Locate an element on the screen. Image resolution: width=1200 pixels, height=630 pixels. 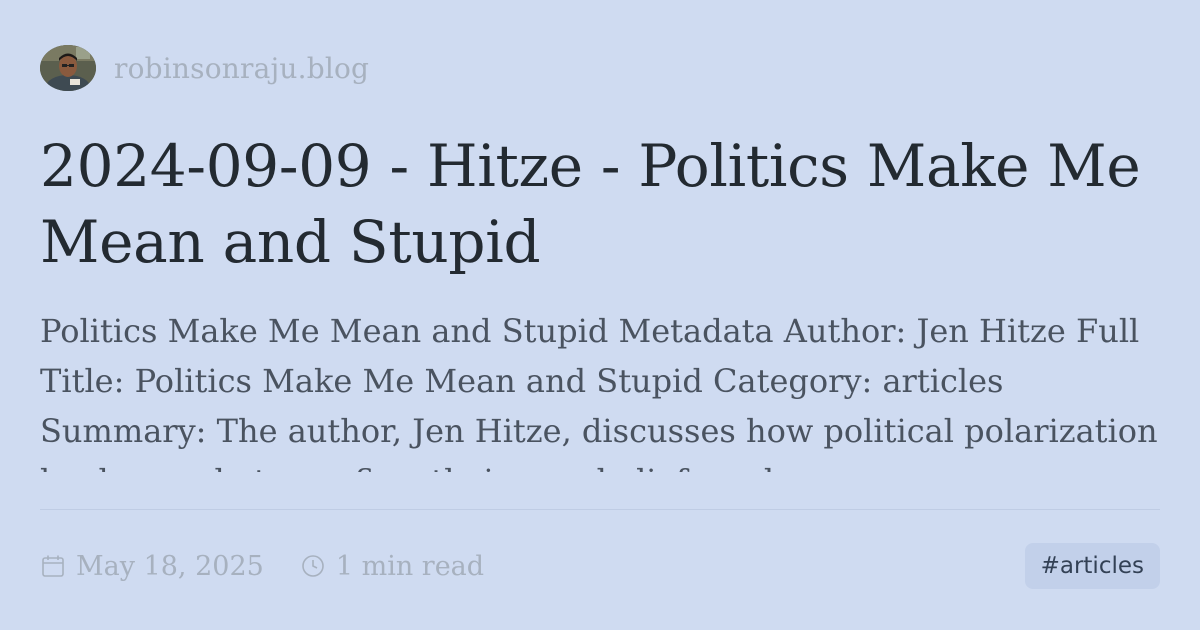
post-date: May 18, 2025 is located at coordinates (152, 566).